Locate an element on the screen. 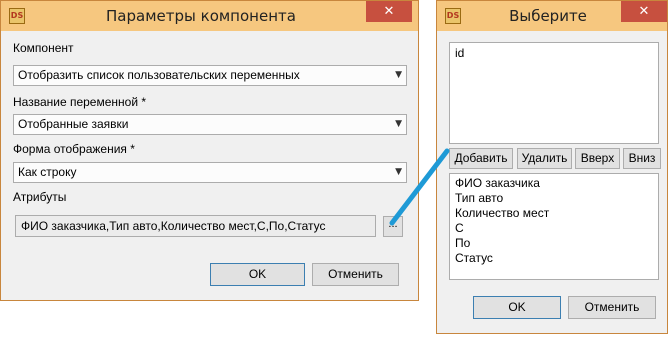 This screenshot has width=671, height=339. display-form-select-value: Как строку is located at coordinates (47, 172).